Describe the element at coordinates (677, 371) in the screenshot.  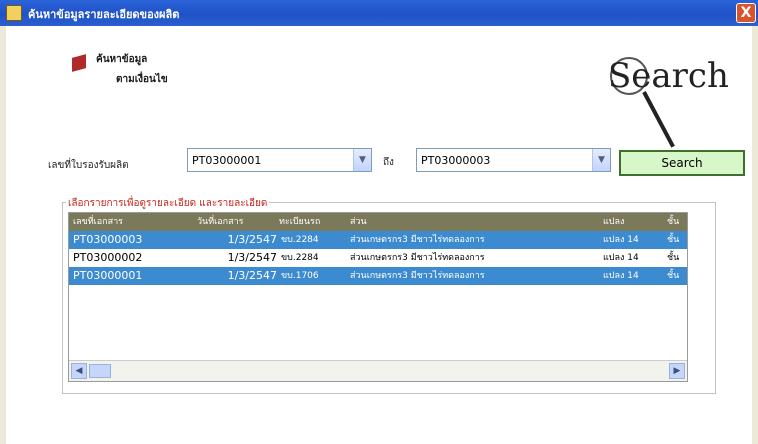
I see `scroll-right-icon: ▶` at that location.